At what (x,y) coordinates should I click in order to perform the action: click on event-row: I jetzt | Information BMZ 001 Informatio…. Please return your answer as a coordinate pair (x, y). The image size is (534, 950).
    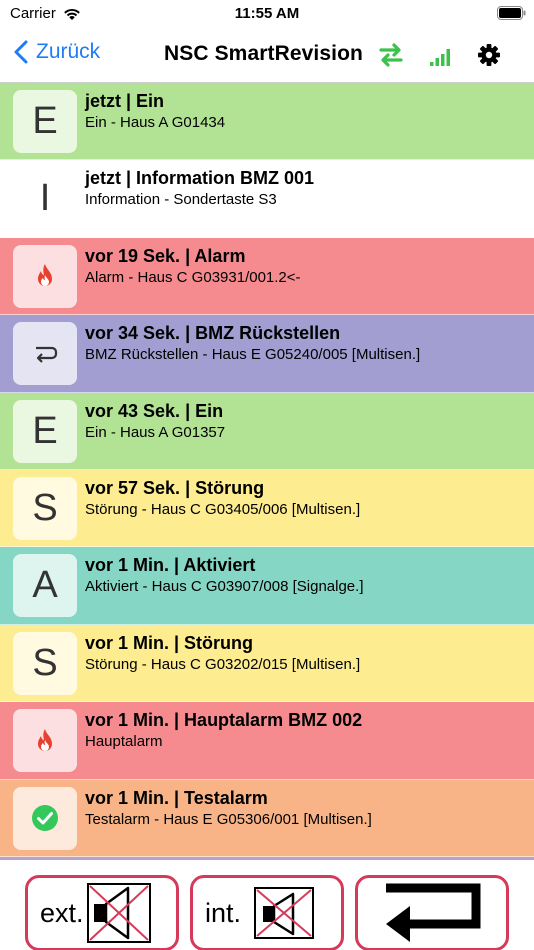
    Looking at the image, I should click on (267, 199).